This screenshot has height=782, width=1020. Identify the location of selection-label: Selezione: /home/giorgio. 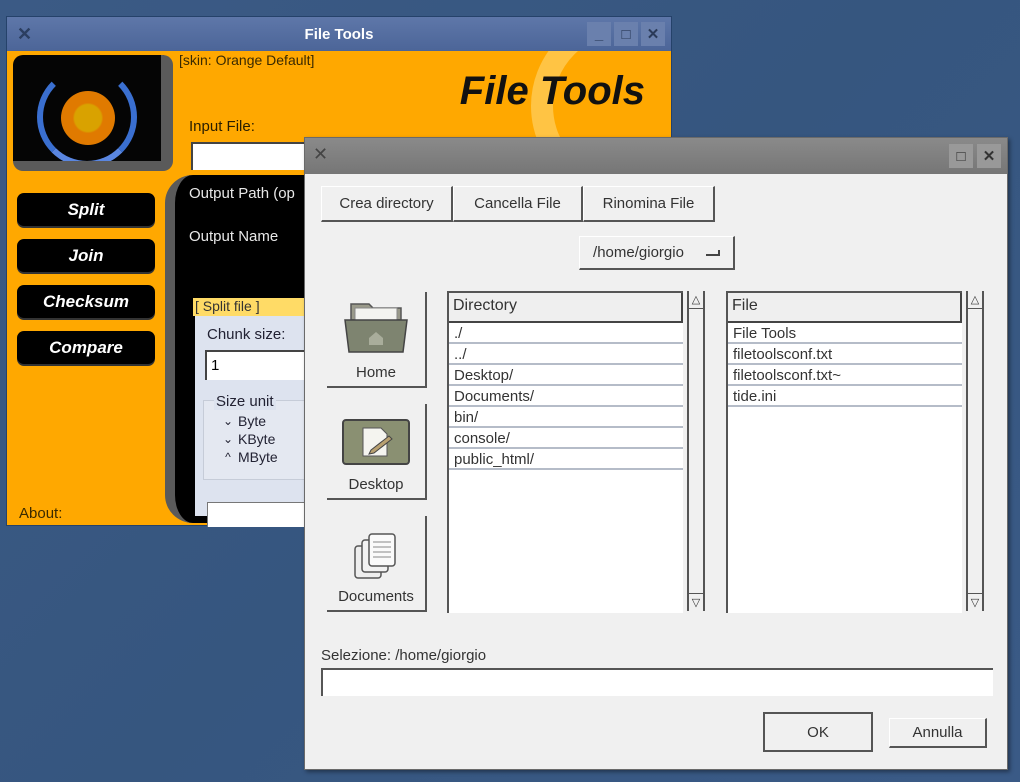
(404, 655).